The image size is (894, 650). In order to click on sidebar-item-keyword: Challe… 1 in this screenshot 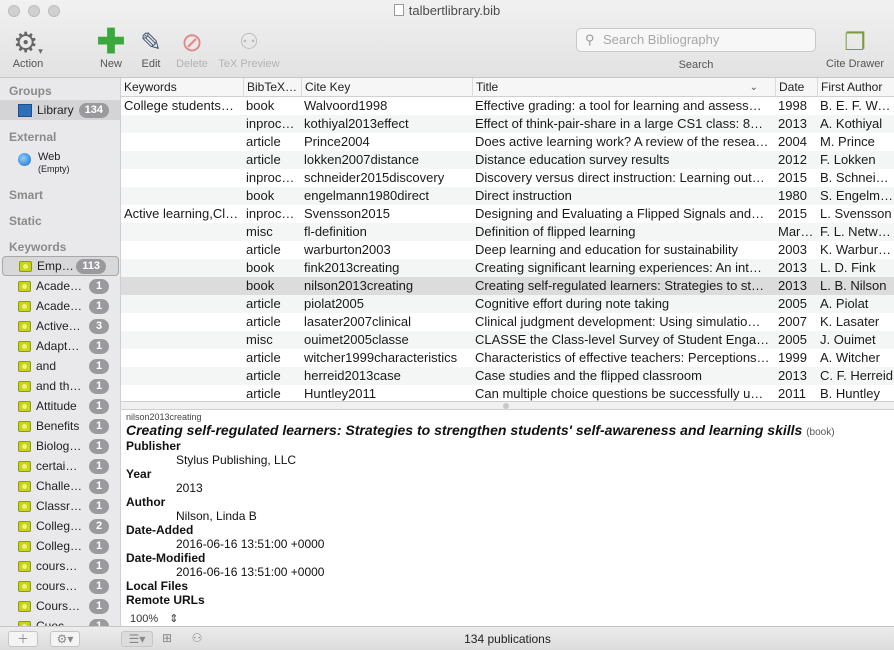, I will do `click(60, 486)`.